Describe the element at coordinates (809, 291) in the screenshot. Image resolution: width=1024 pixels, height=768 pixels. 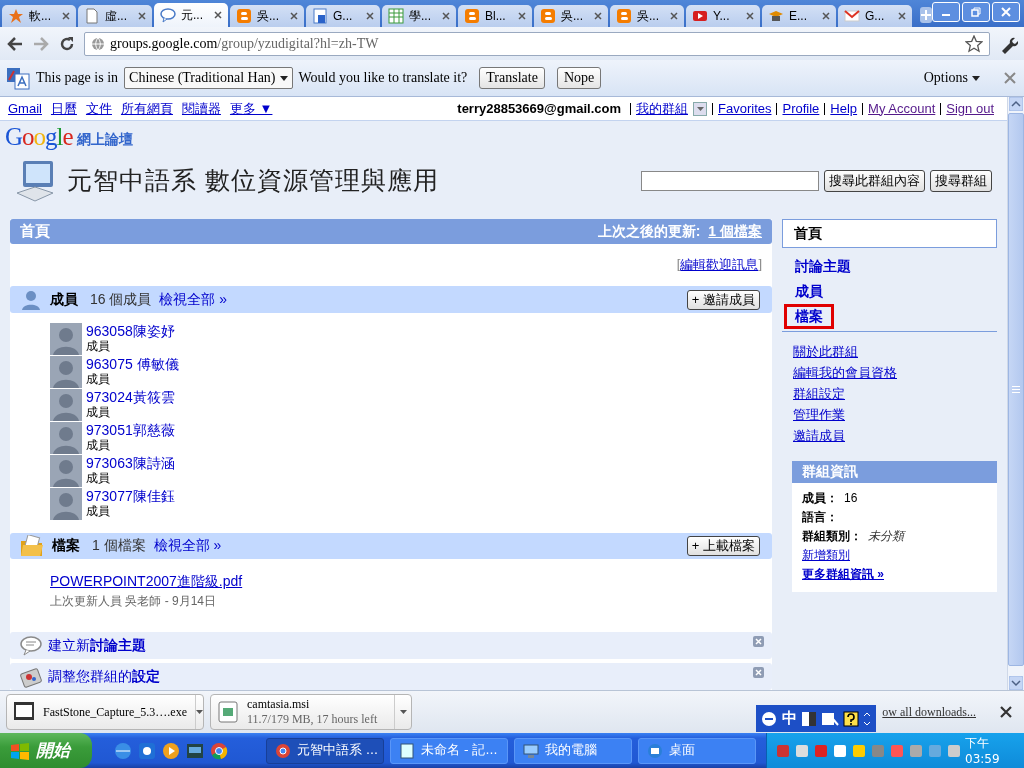
I see `sidebar-nav-item: 成員` at that location.